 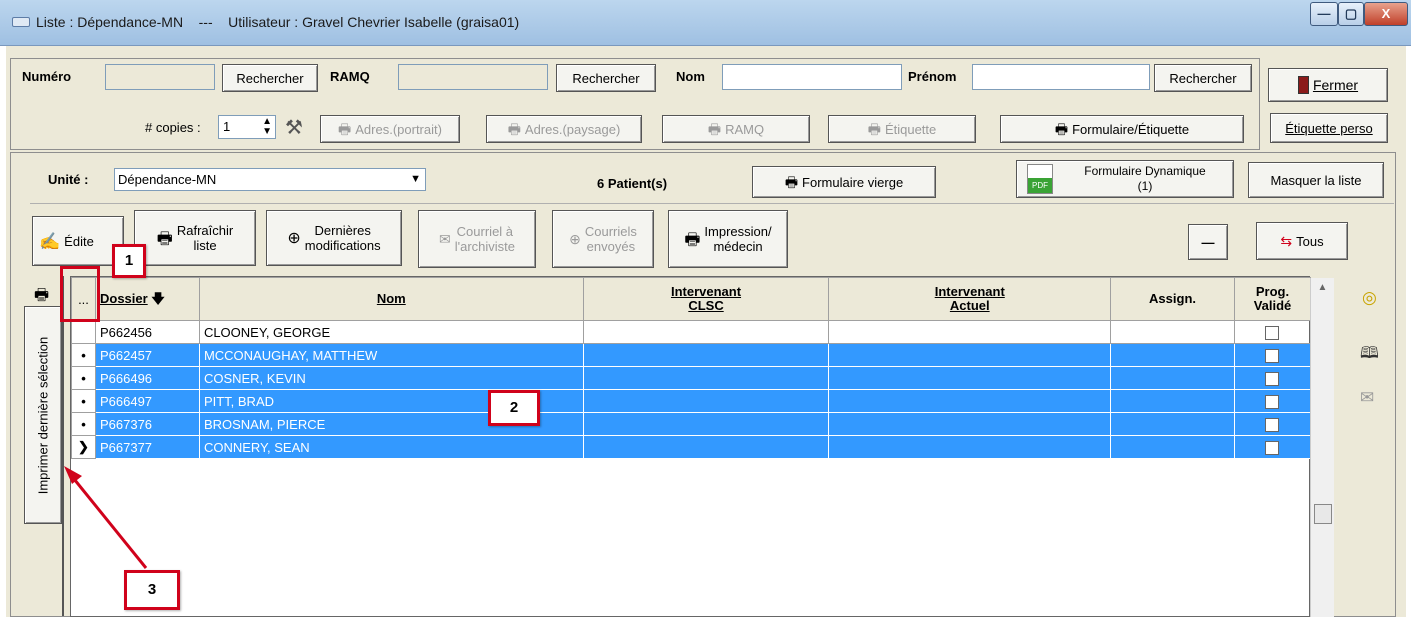 What do you see at coordinates (147, 299) in the screenshot?
I see `col-dossier: Dossier 🡇` at bounding box center [147, 299].